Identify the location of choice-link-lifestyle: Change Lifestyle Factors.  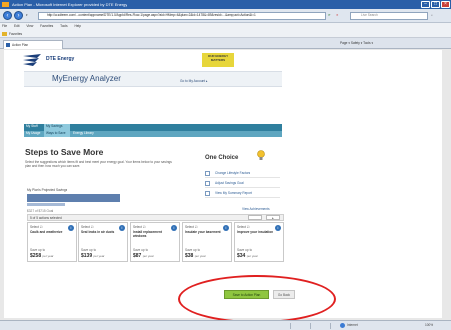
(242, 174).